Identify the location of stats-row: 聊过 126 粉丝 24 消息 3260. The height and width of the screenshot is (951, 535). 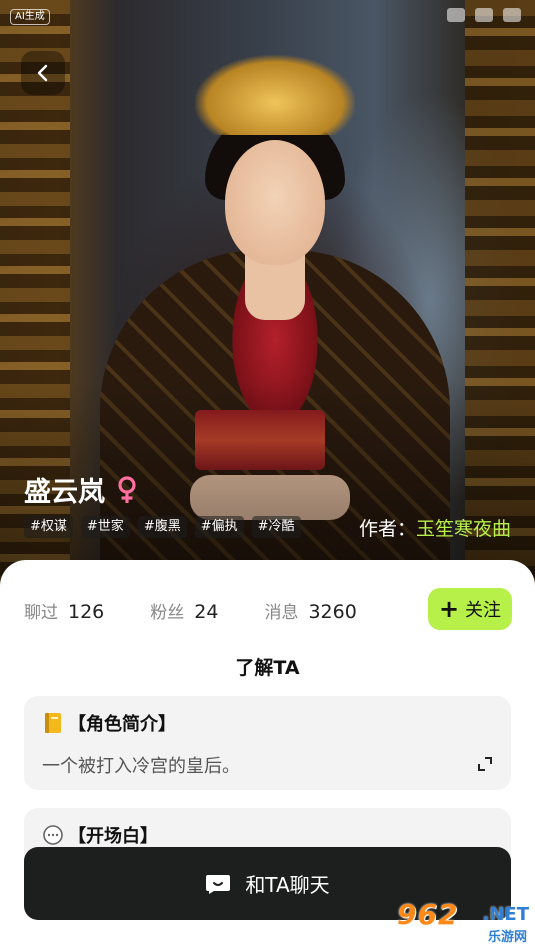
(213, 610).